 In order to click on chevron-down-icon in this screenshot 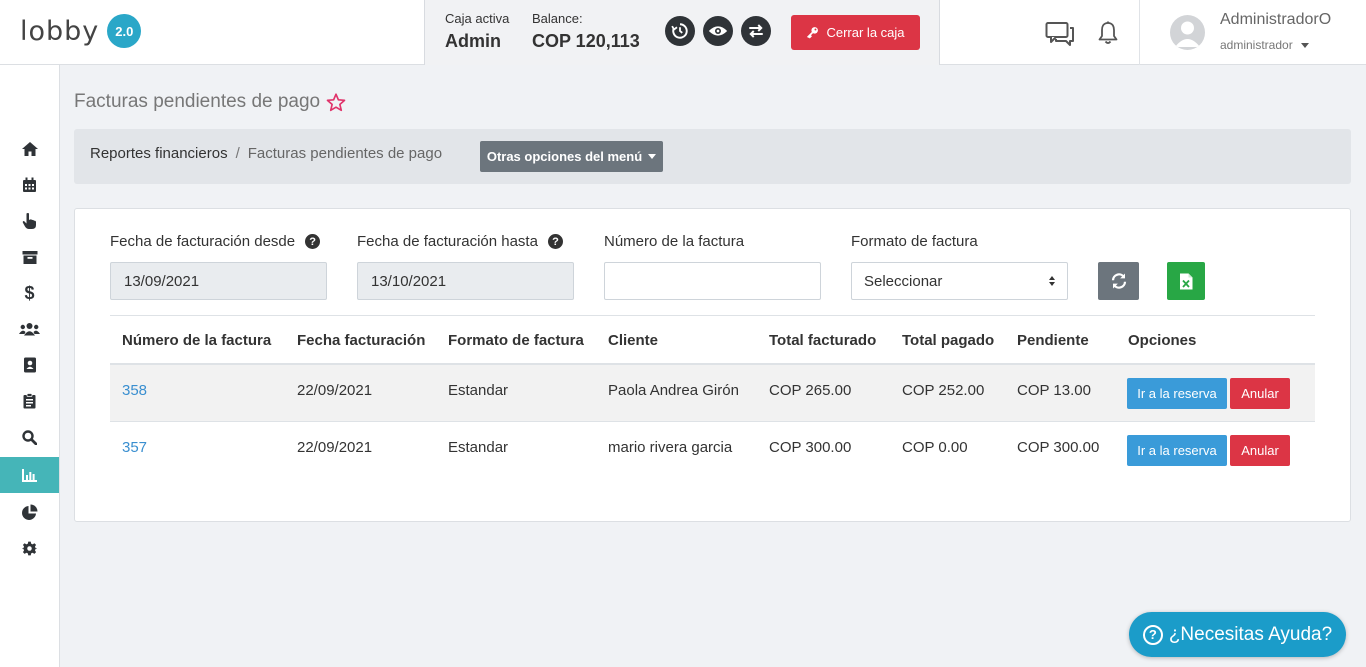, I will do `click(1304, 46)`.